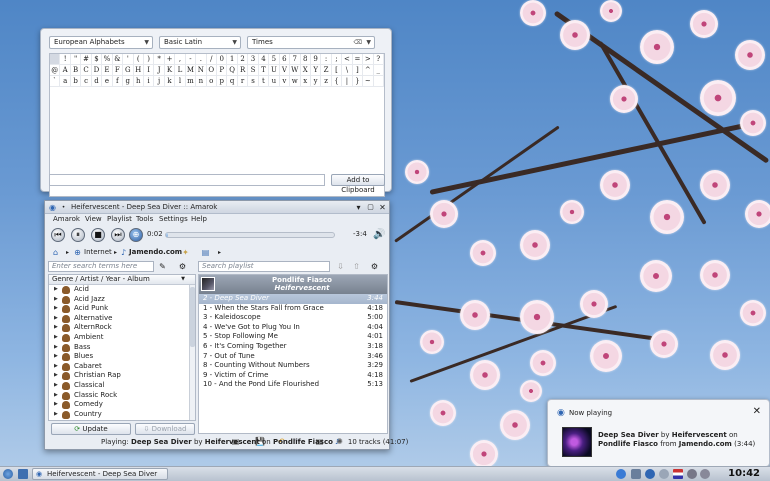  Describe the element at coordinates (55, 81) in the screenshot. I see `character-cell: `` at that location.